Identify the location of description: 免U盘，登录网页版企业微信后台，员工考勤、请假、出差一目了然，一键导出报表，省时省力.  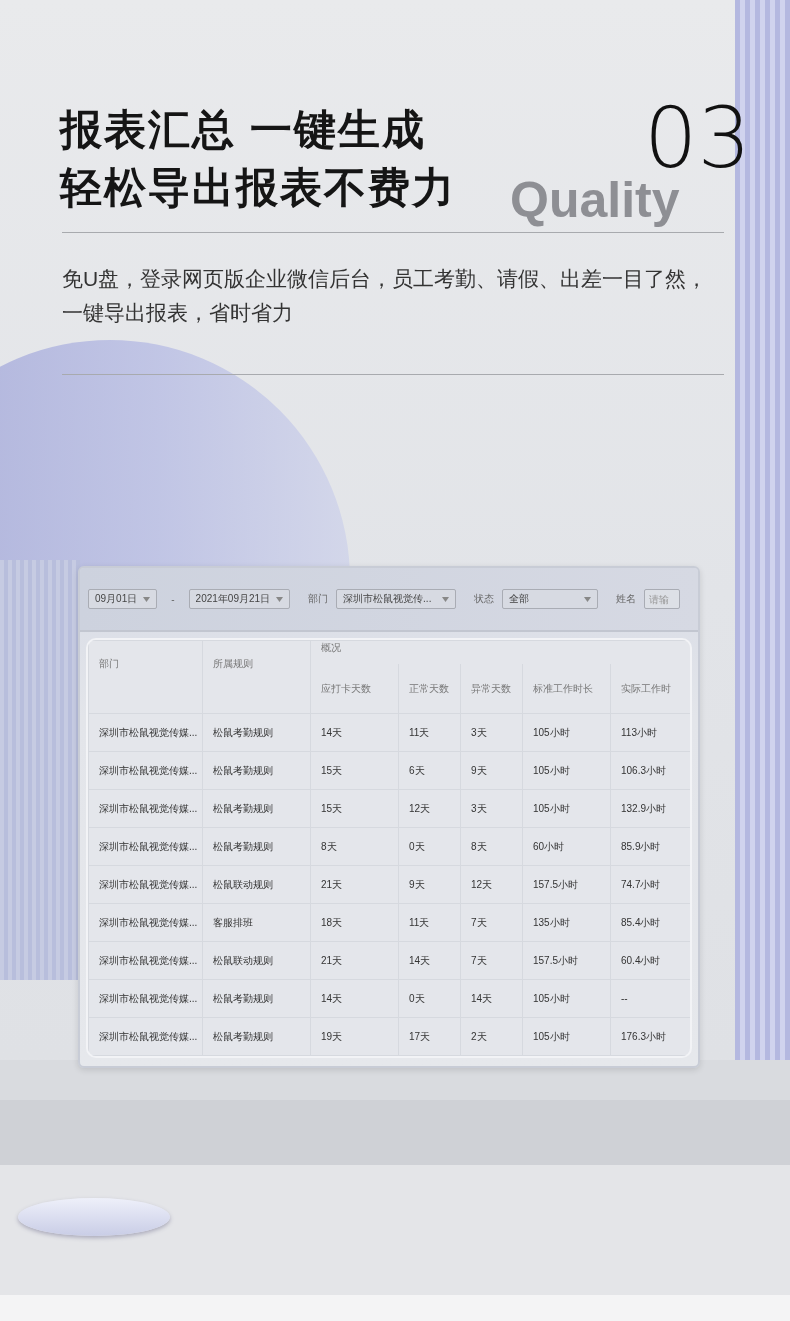
(385, 296).